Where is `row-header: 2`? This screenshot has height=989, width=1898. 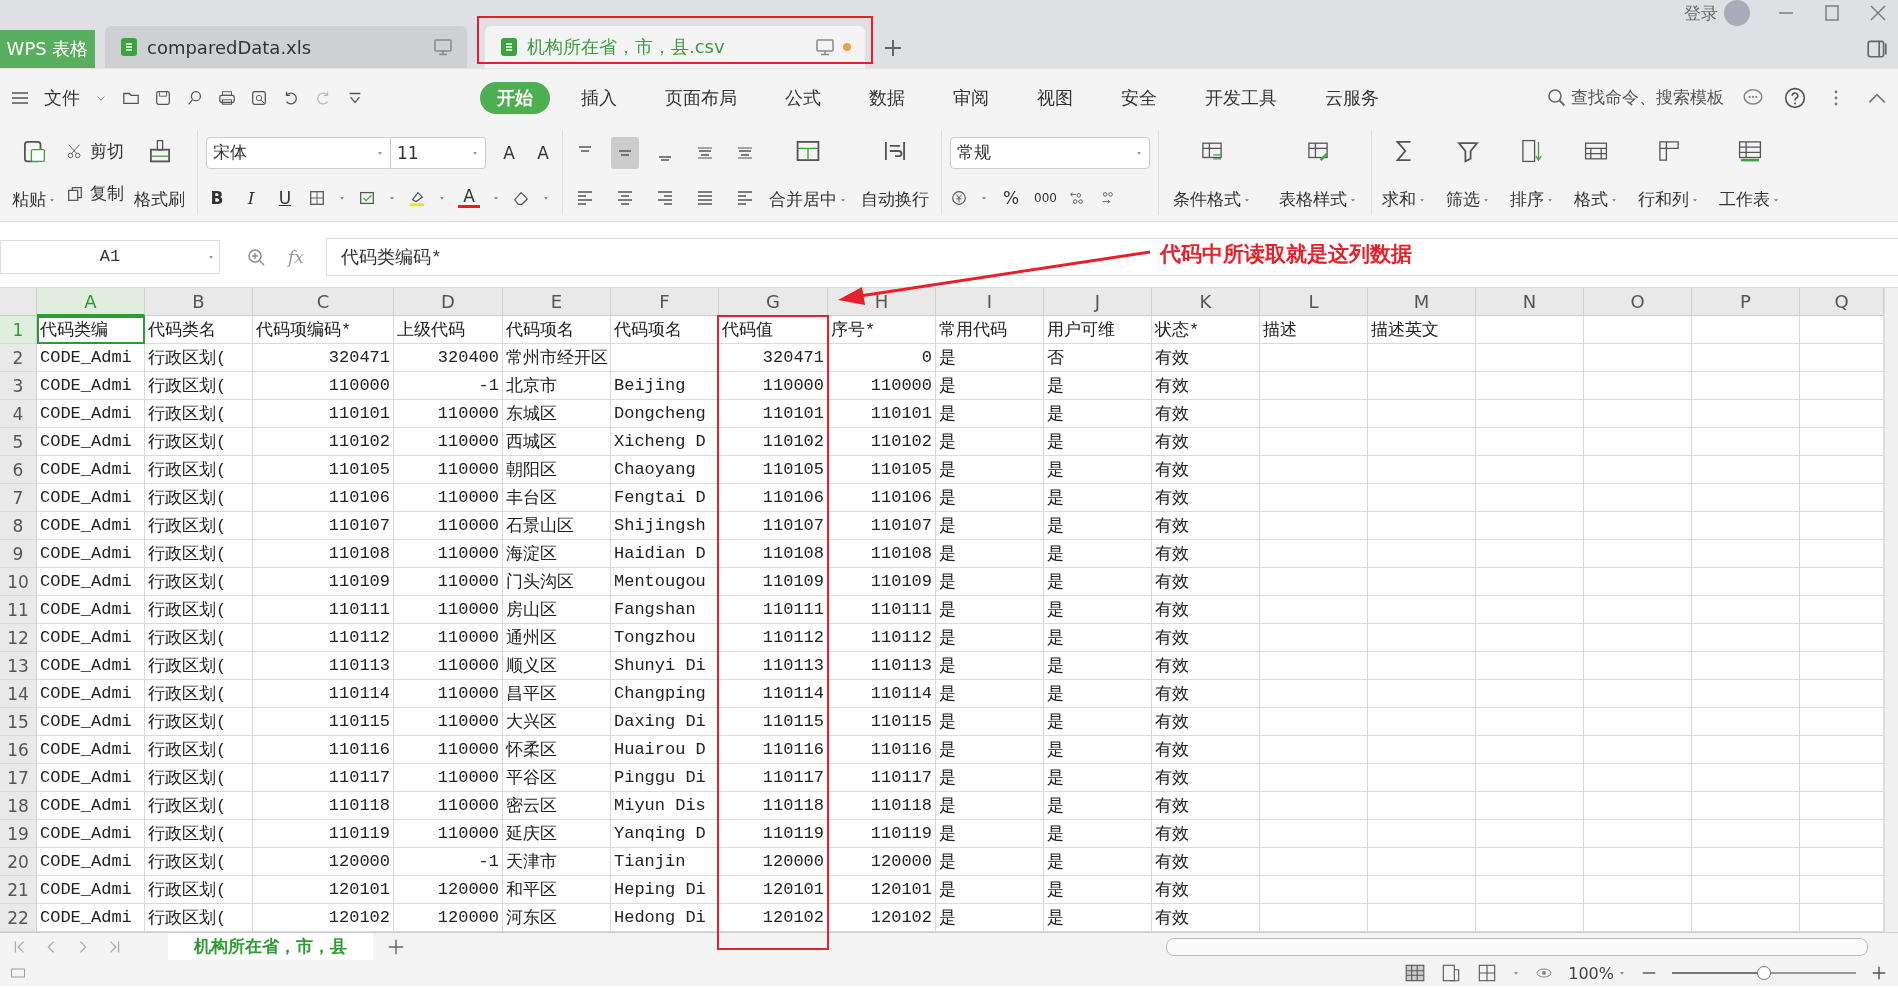 row-header: 2 is located at coordinates (18, 358).